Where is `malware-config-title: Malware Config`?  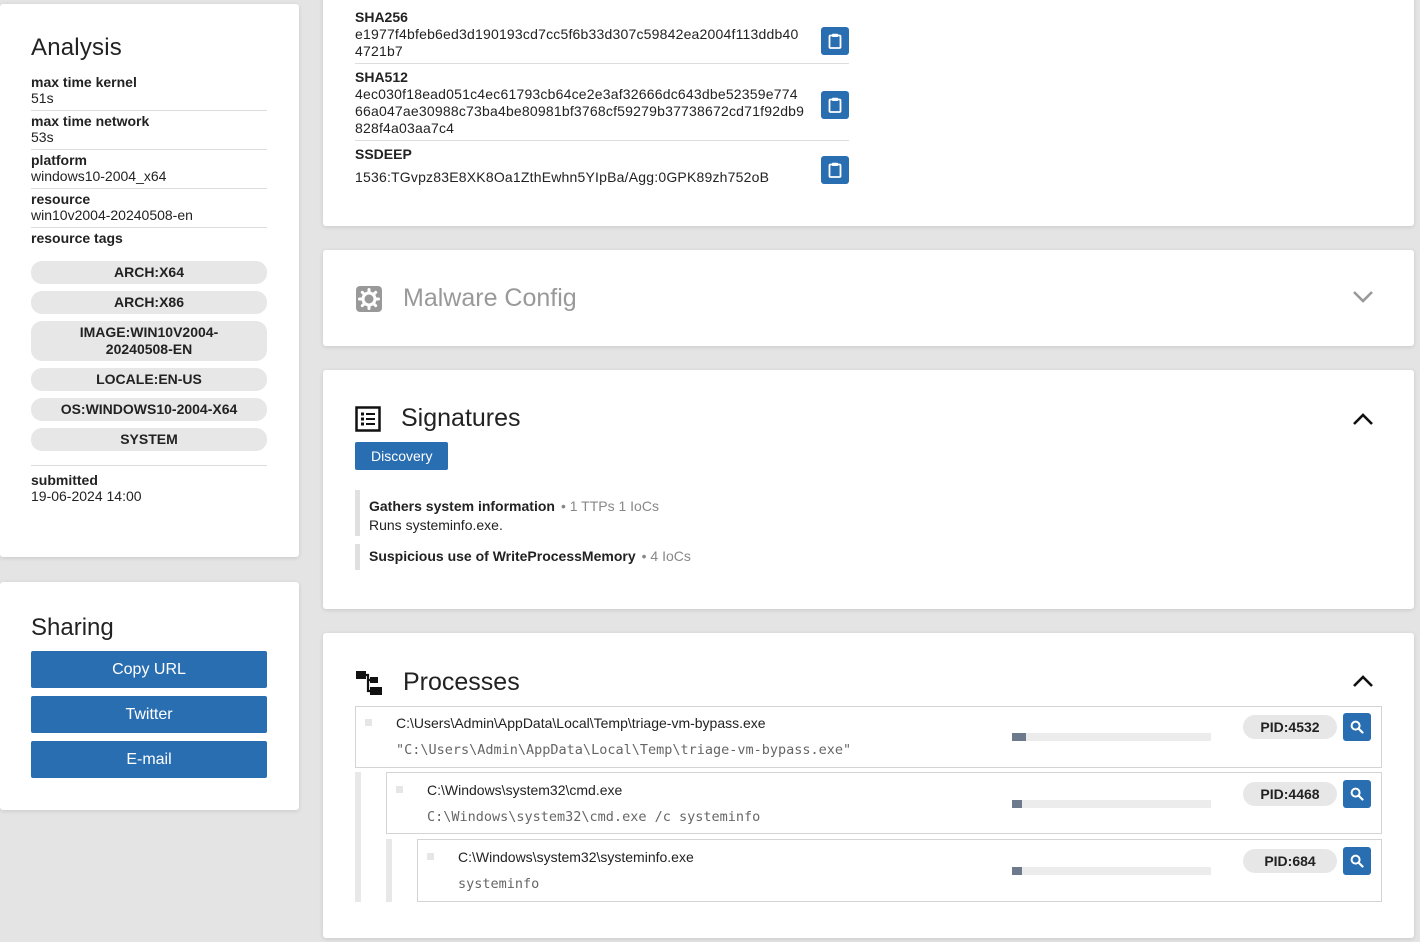
malware-config-title: Malware Config is located at coordinates (490, 298).